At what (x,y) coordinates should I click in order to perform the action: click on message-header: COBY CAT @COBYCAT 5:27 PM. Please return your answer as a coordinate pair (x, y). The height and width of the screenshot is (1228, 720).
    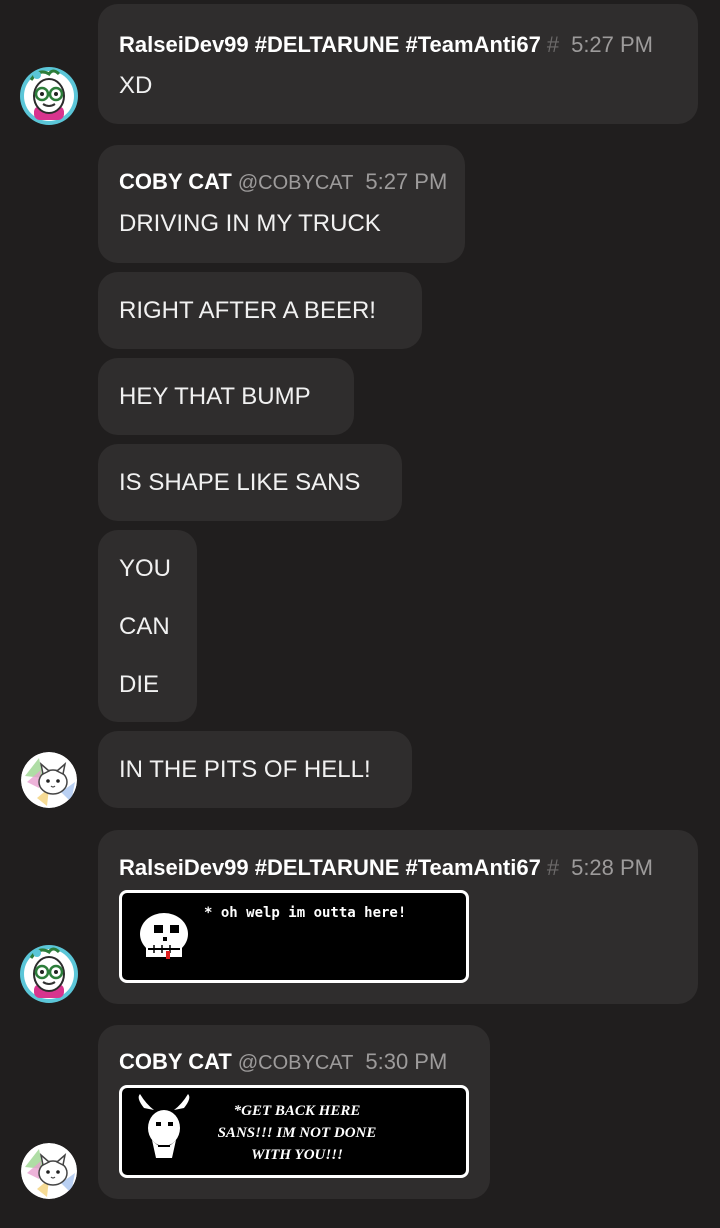
    Looking at the image, I should click on (283, 182).